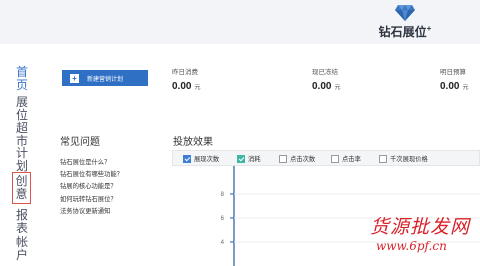  Describe the element at coordinates (223, 219) in the screenshot. I see `y-tick-label: 6` at that location.